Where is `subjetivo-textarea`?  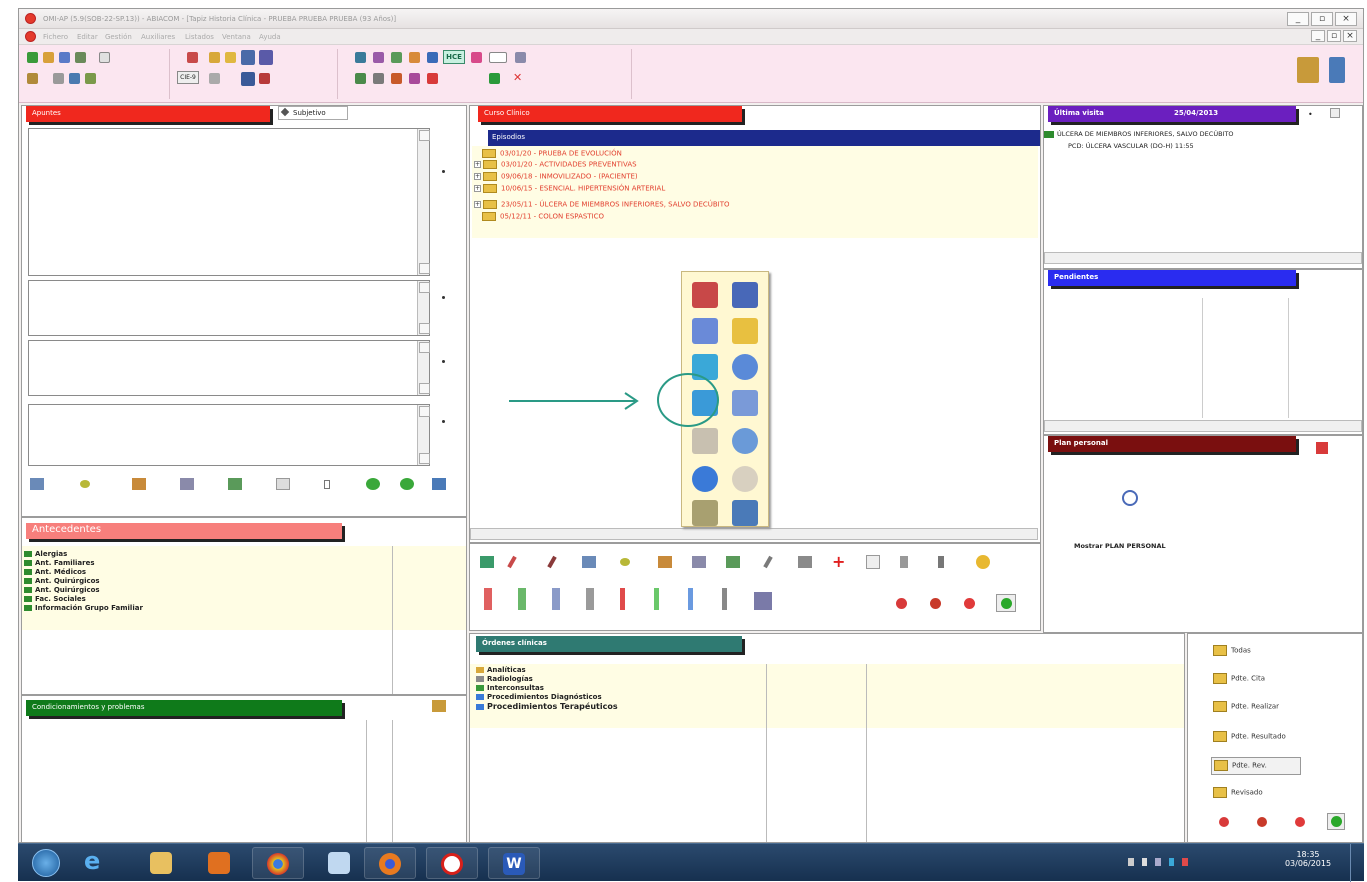
subjetivo-textarea is located at coordinates (229, 202).